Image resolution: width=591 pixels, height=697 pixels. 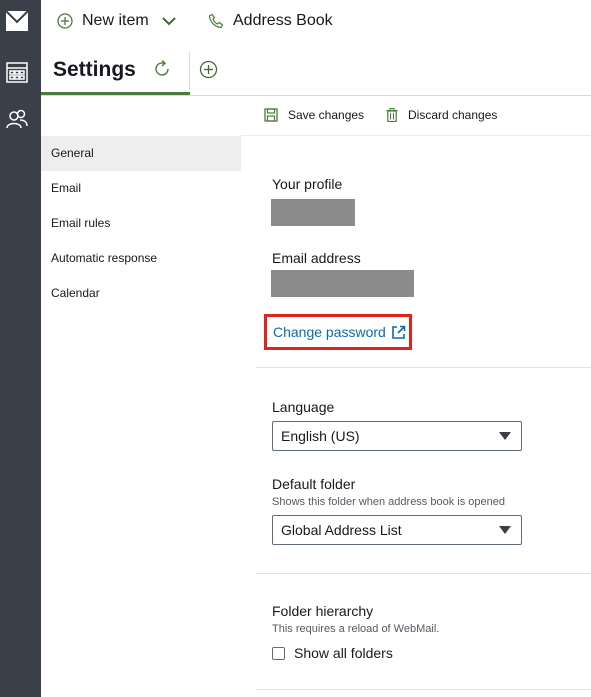 What do you see at coordinates (399, 332) in the screenshot?
I see `external-link-icon` at bounding box center [399, 332].